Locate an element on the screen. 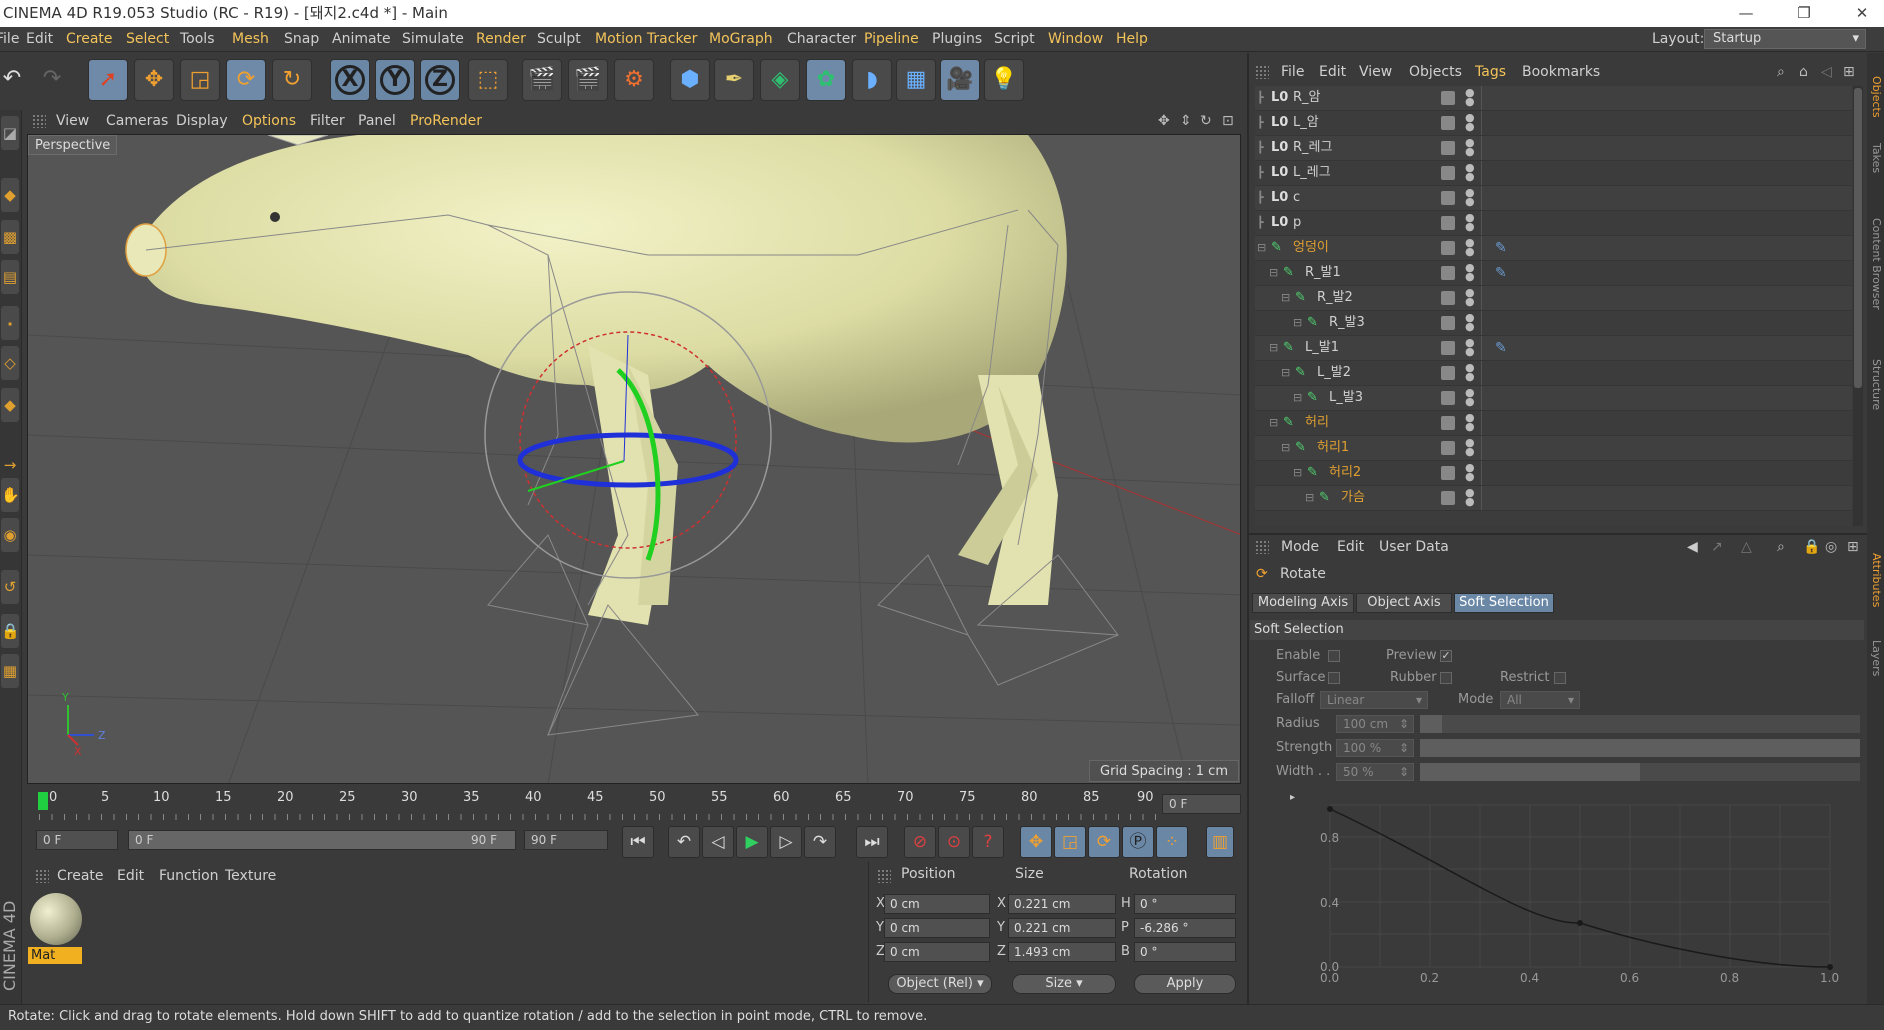  search-icon: ⌕ is located at coordinates (1781, 72).